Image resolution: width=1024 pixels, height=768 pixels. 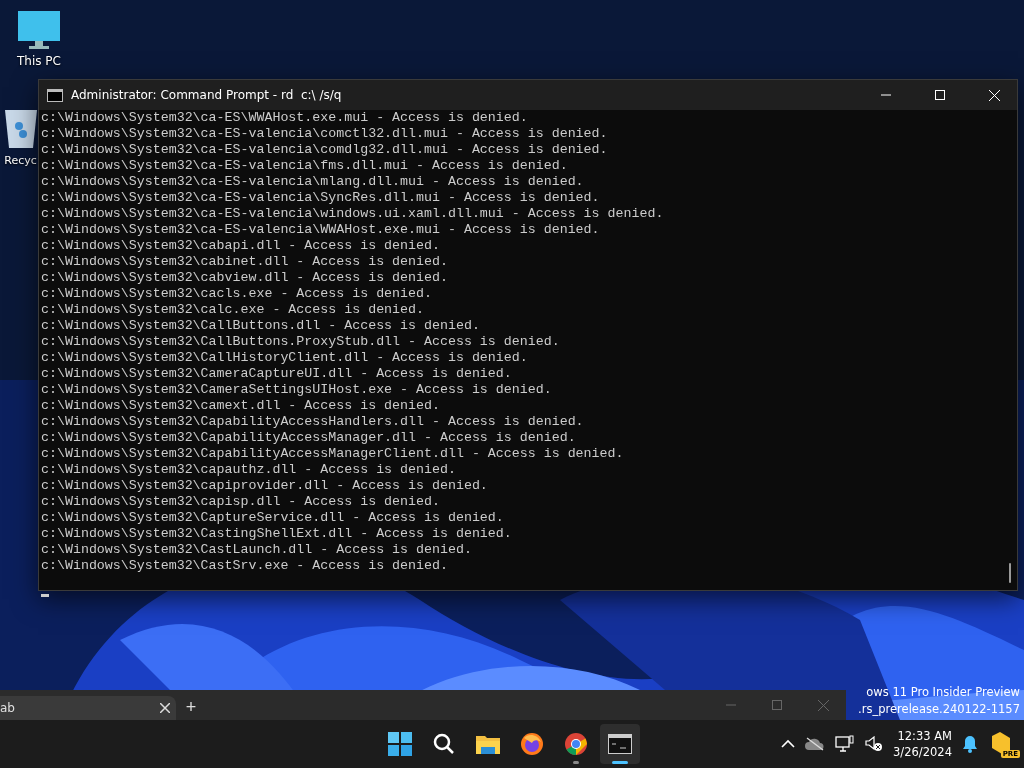 I want to click on console-line: c:\Windows\System32\CaptureService.dll - Access is denied., so click(x=273, y=518).